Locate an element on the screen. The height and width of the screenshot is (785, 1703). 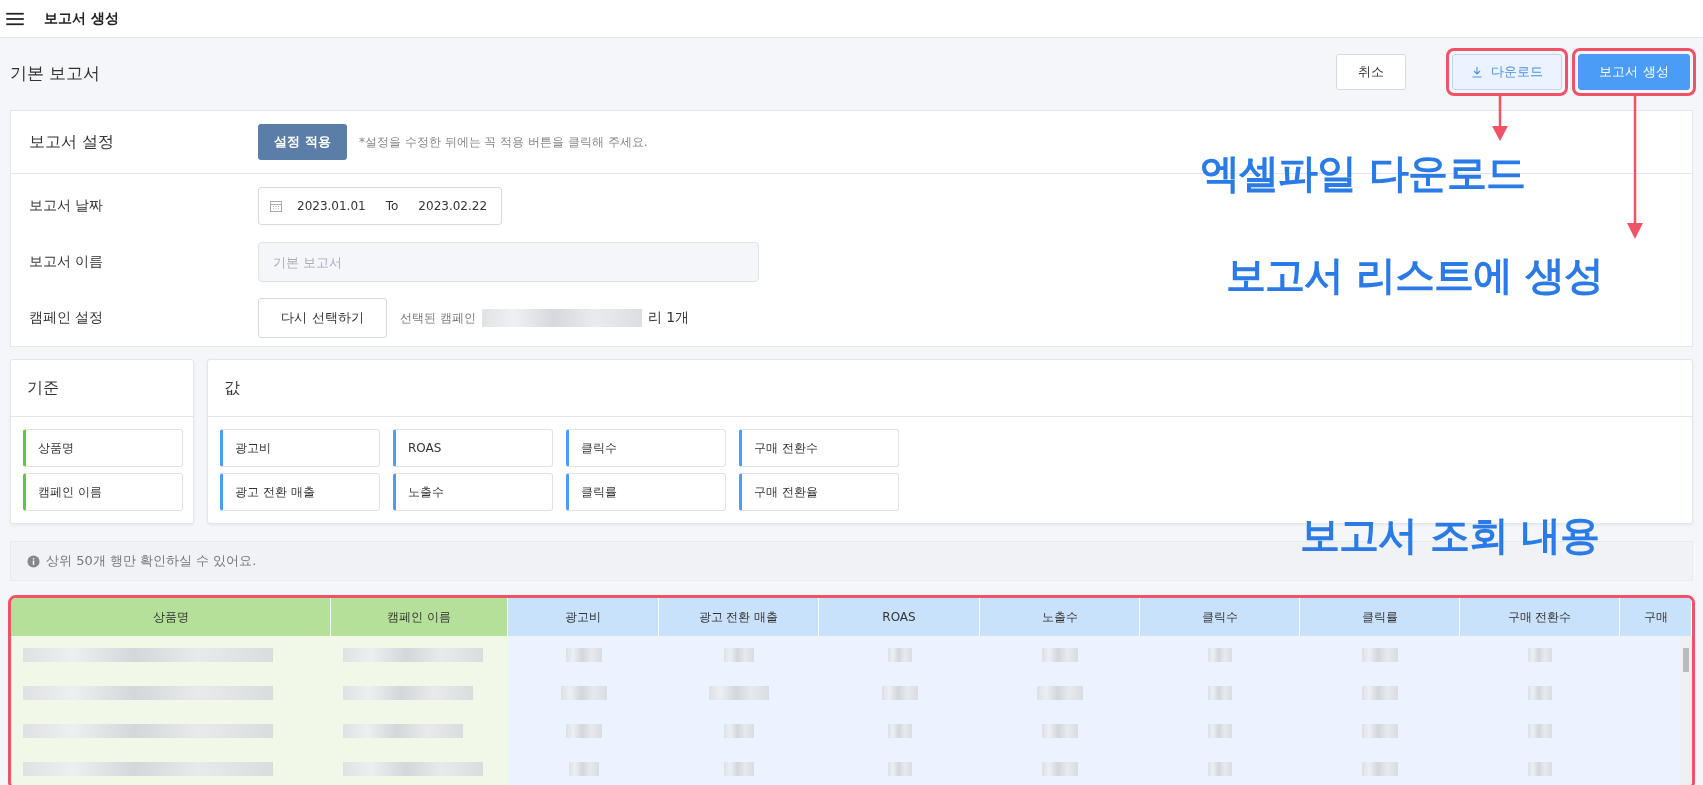
value-chip: ROAS is located at coordinates (473, 448).